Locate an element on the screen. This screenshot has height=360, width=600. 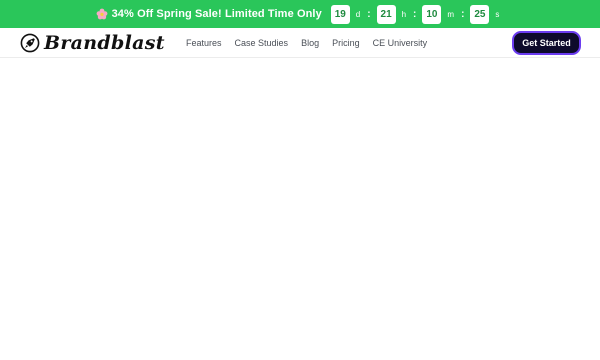
promo-message: 34% Off Spring Sale! Limited Time Only is located at coordinates (209, 14).